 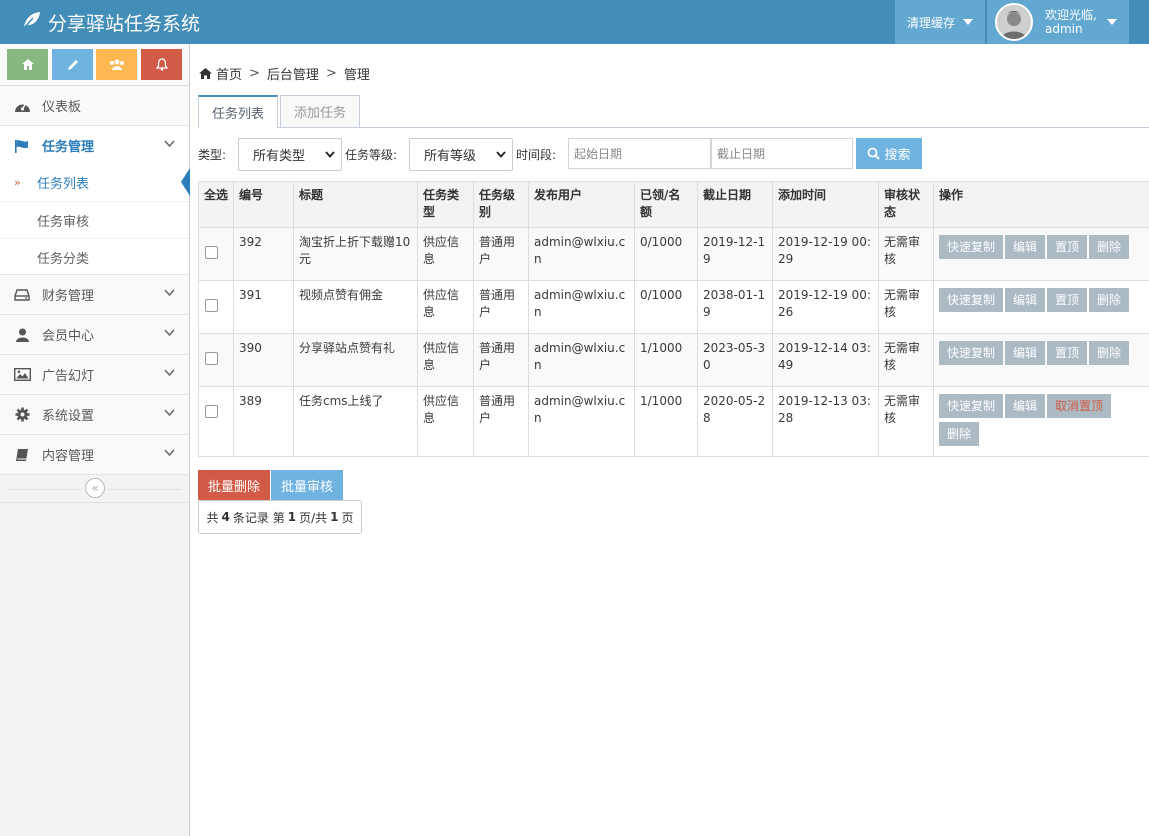 I want to click on hdd-icon, so click(x=22, y=294).